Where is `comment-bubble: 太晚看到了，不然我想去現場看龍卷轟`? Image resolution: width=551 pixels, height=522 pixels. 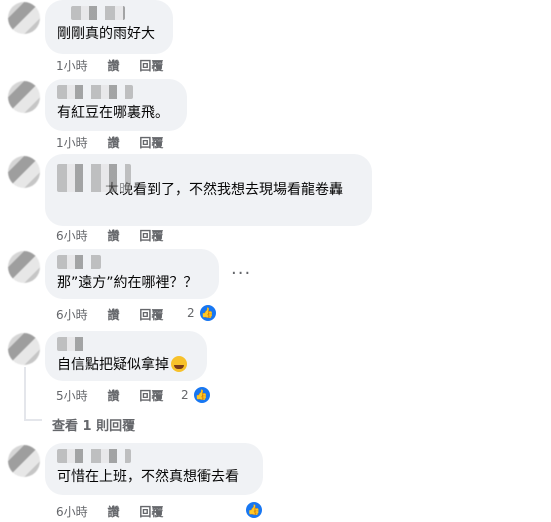
comment-bubble: 太晚看到了，不然我想去現場看龍卷轟 is located at coordinates (208, 190).